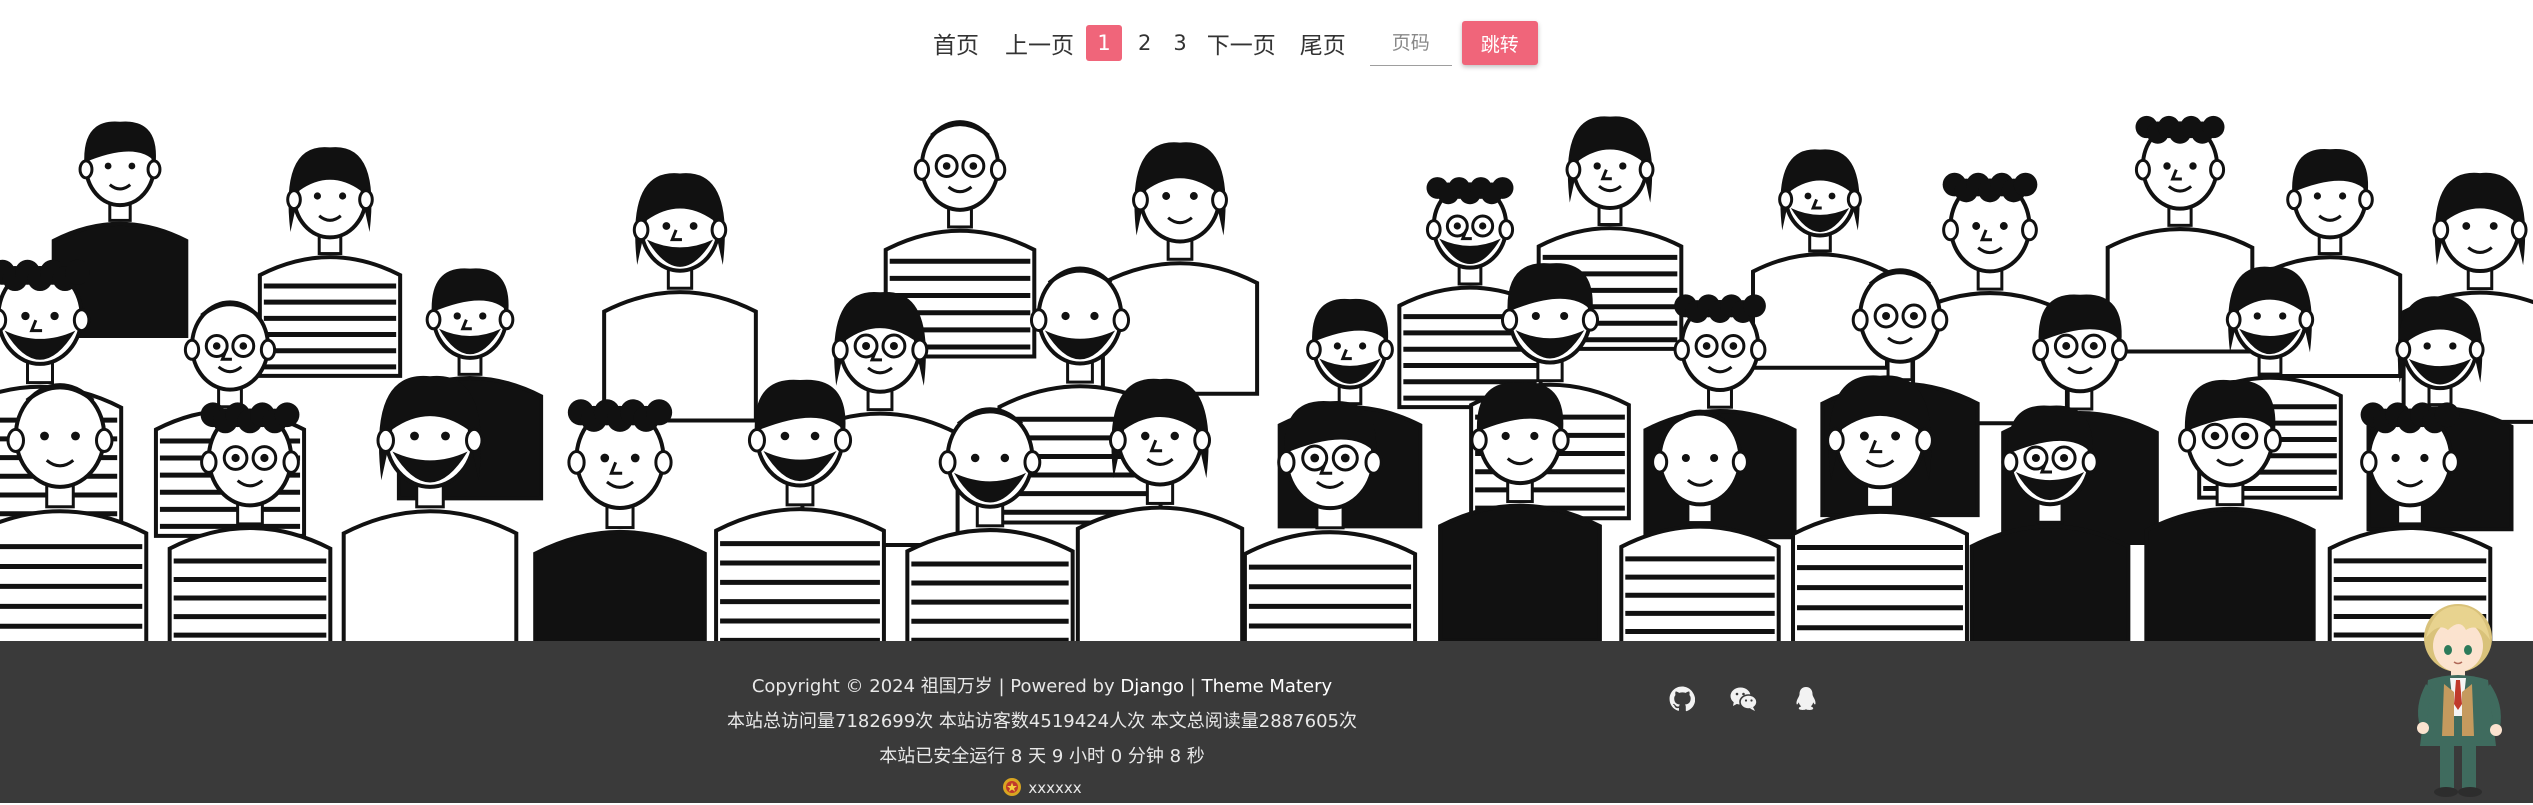 This screenshot has width=2533, height=805. I want to click on pagination: 首页 上一页 1 2 3 下一页 尾页 跳转, so click(1235, 43).